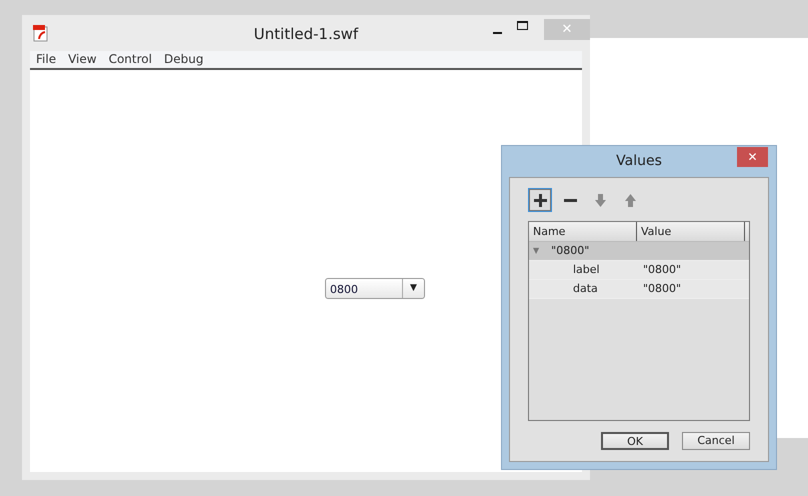 The width and height of the screenshot is (808, 496). I want to click on minimize-icon, so click(497, 33).